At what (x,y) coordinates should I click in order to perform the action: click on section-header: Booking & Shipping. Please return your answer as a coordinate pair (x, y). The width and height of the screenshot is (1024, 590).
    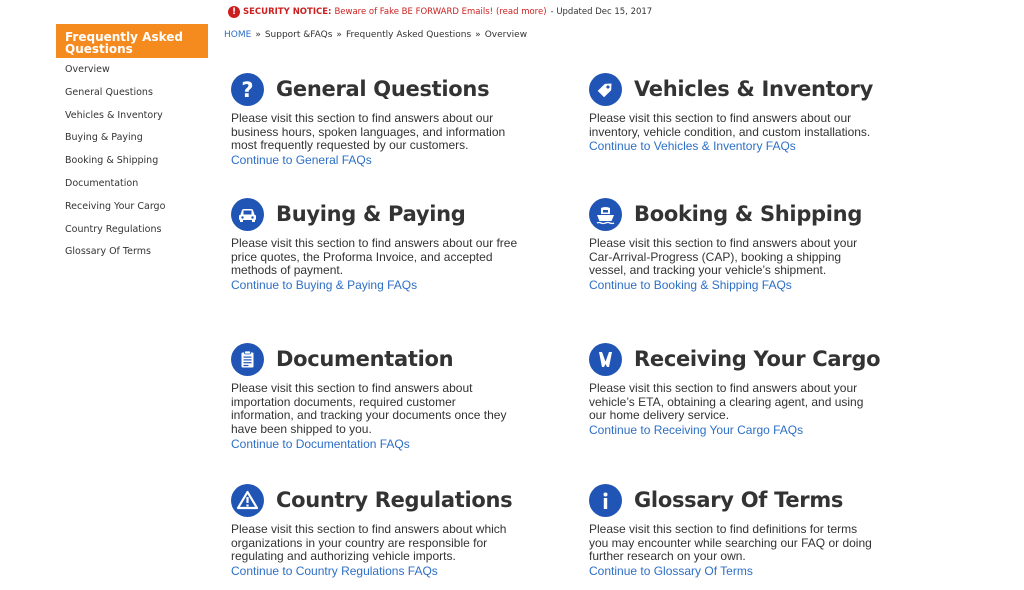
    Looking at the image, I should click on (734, 214).